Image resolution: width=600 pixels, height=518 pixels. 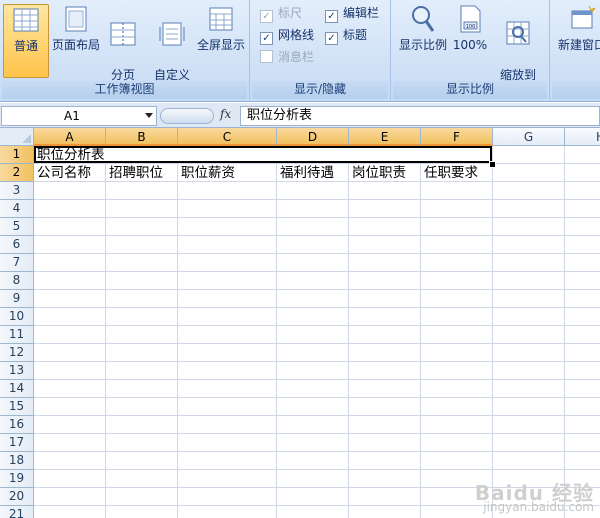 I want to click on name-box: A1, so click(x=79, y=116).